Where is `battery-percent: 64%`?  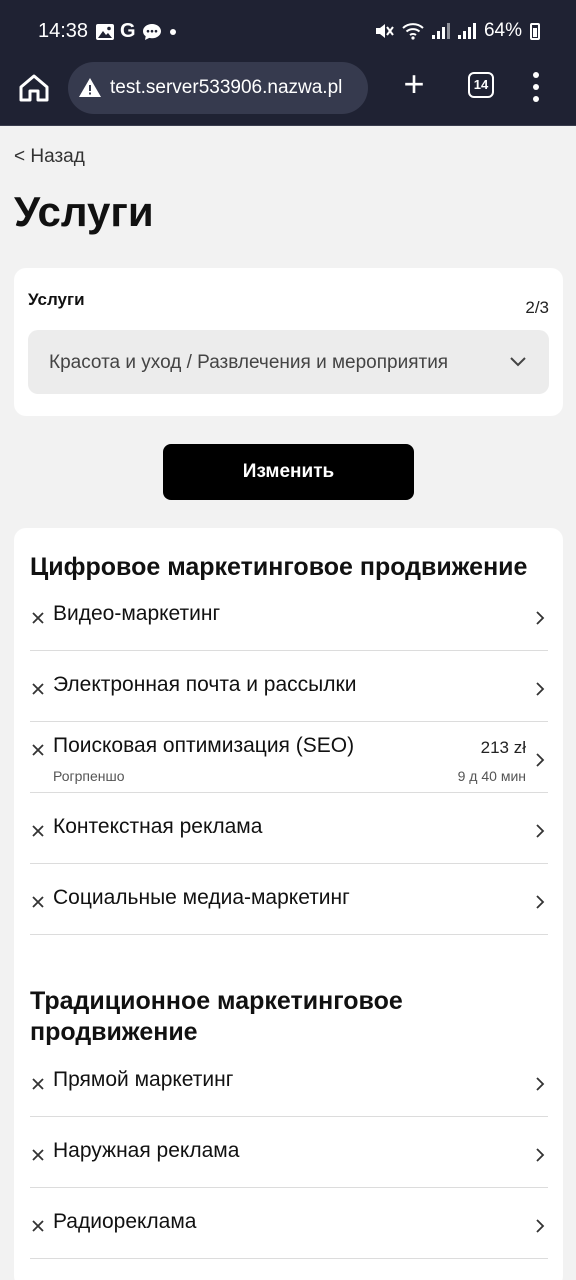
battery-percent: 64% is located at coordinates (502, 30).